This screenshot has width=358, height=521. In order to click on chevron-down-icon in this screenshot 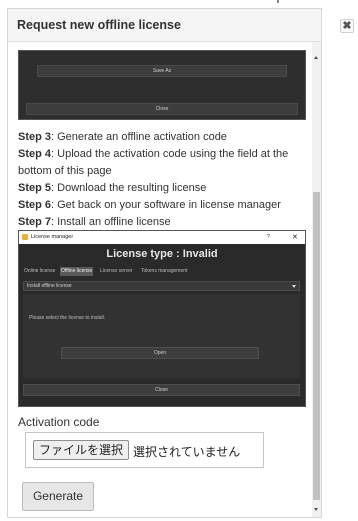, I will do `click(294, 286)`.